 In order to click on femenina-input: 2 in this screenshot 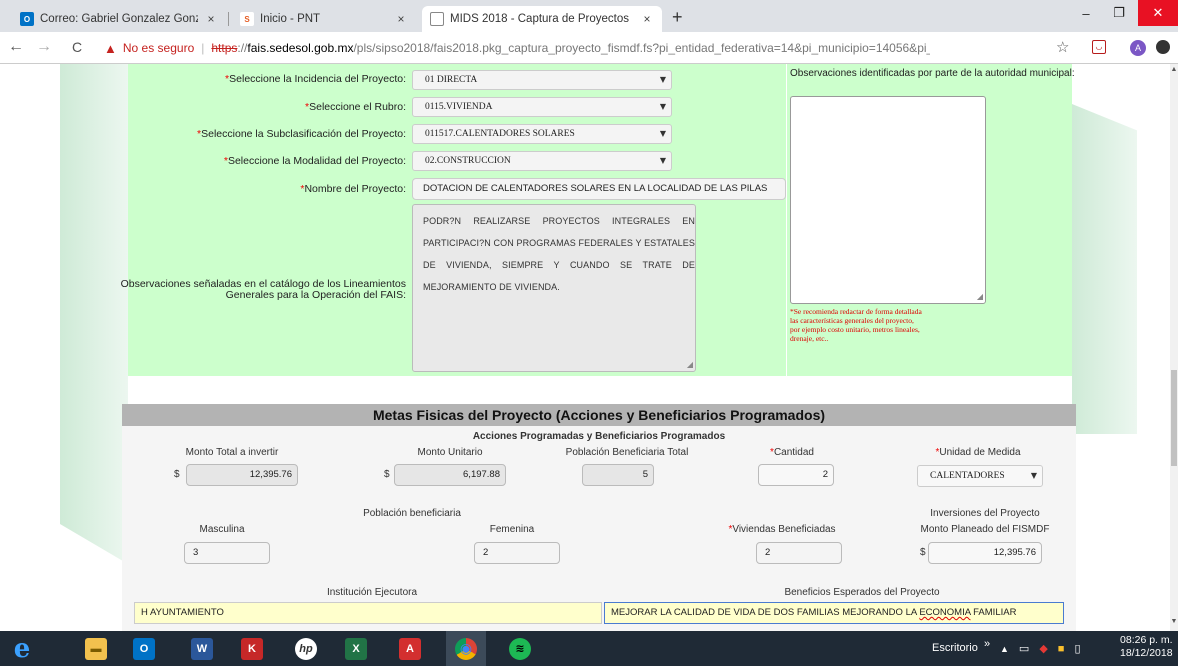, I will do `click(517, 553)`.